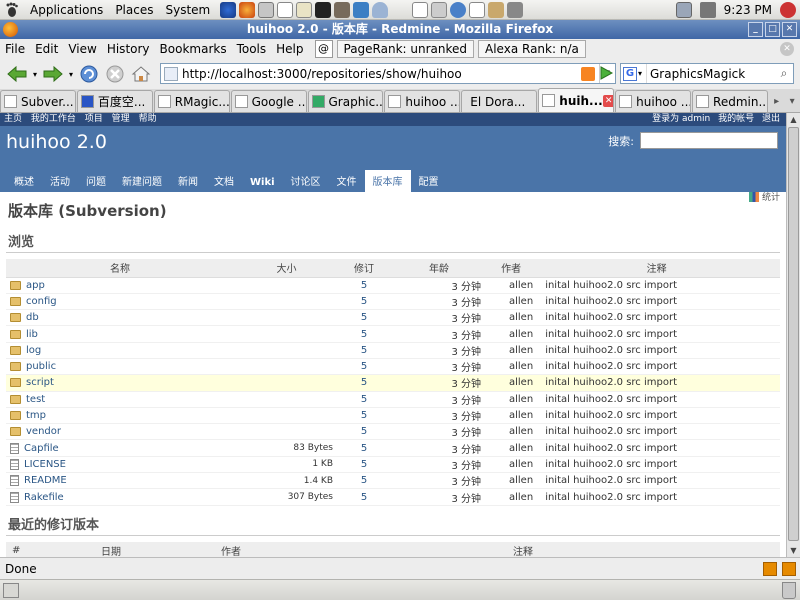  What do you see at coordinates (439, 9) in the screenshot?
I see `launcher-network-icon` at bounding box center [439, 9].